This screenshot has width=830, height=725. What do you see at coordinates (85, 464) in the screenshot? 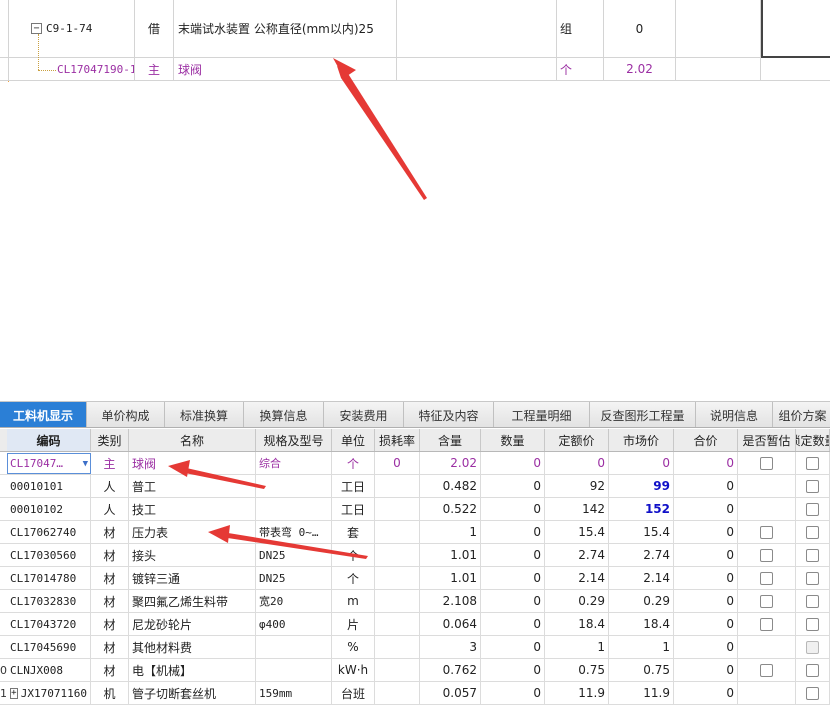
I see `dropdown-arrow-icon: ▼` at bounding box center [85, 464].